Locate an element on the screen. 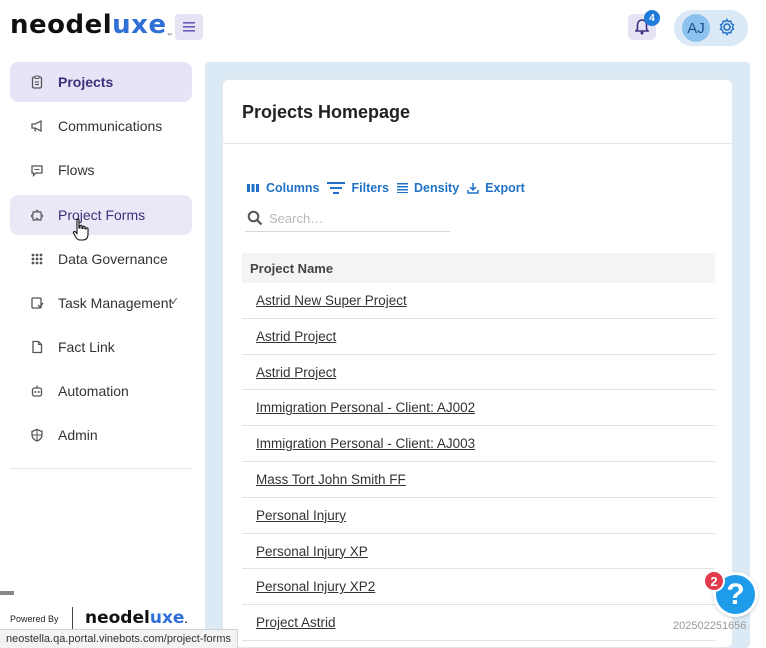 The width and height of the screenshot is (766, 648). project-link: Project Astrid is located at coordinates (296, 622).